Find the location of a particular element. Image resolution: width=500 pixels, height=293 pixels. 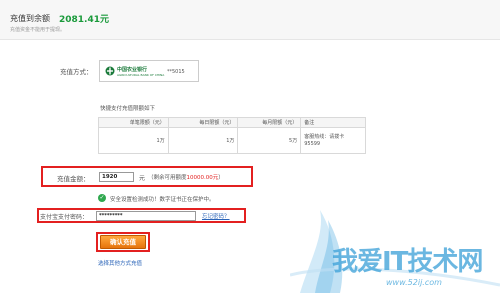

amount-limit-hint: （剩余可用额度10000.00元） is located at coordinates (186, 177).